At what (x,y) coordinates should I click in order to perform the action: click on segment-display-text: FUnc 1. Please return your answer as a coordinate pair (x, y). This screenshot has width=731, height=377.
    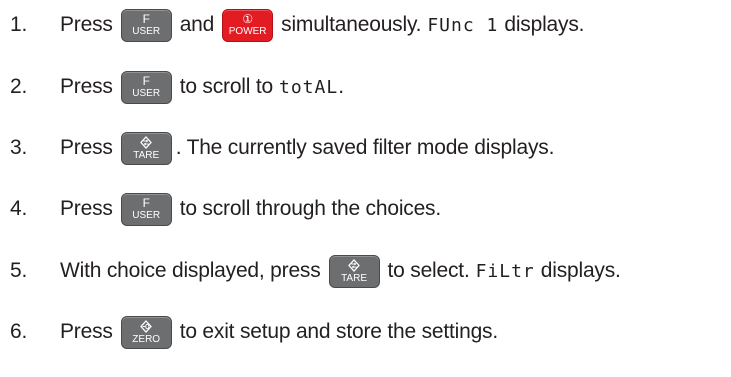
    Looking at the image, I should click on (463, 25).